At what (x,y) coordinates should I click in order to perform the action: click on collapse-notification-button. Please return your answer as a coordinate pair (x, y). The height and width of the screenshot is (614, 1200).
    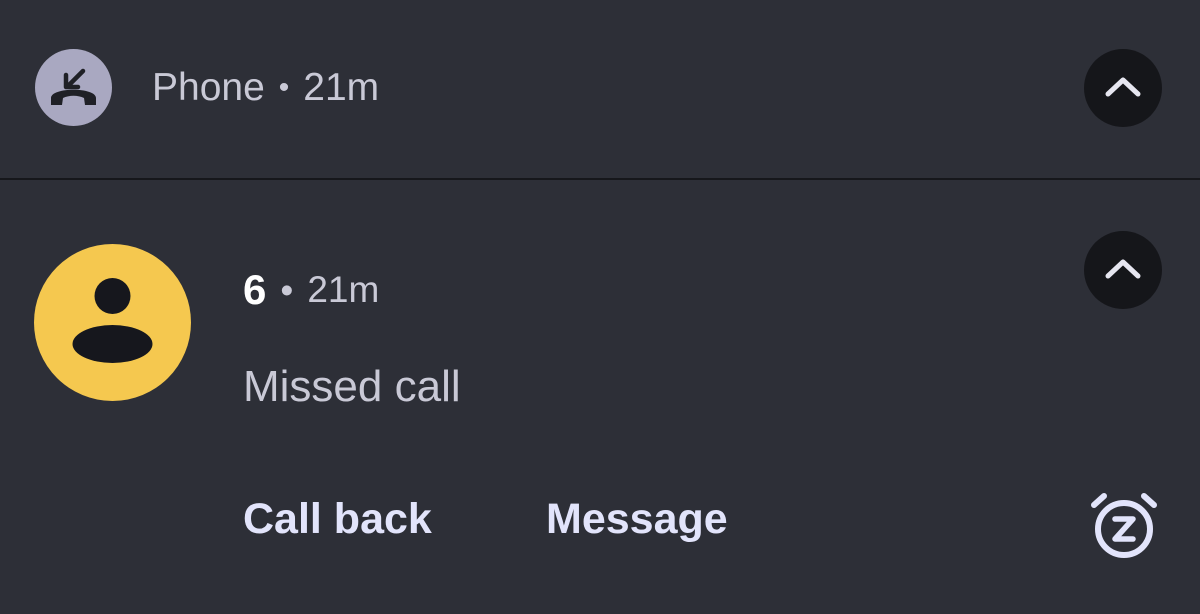
    Looking at the image, I should click on (1123, 270).